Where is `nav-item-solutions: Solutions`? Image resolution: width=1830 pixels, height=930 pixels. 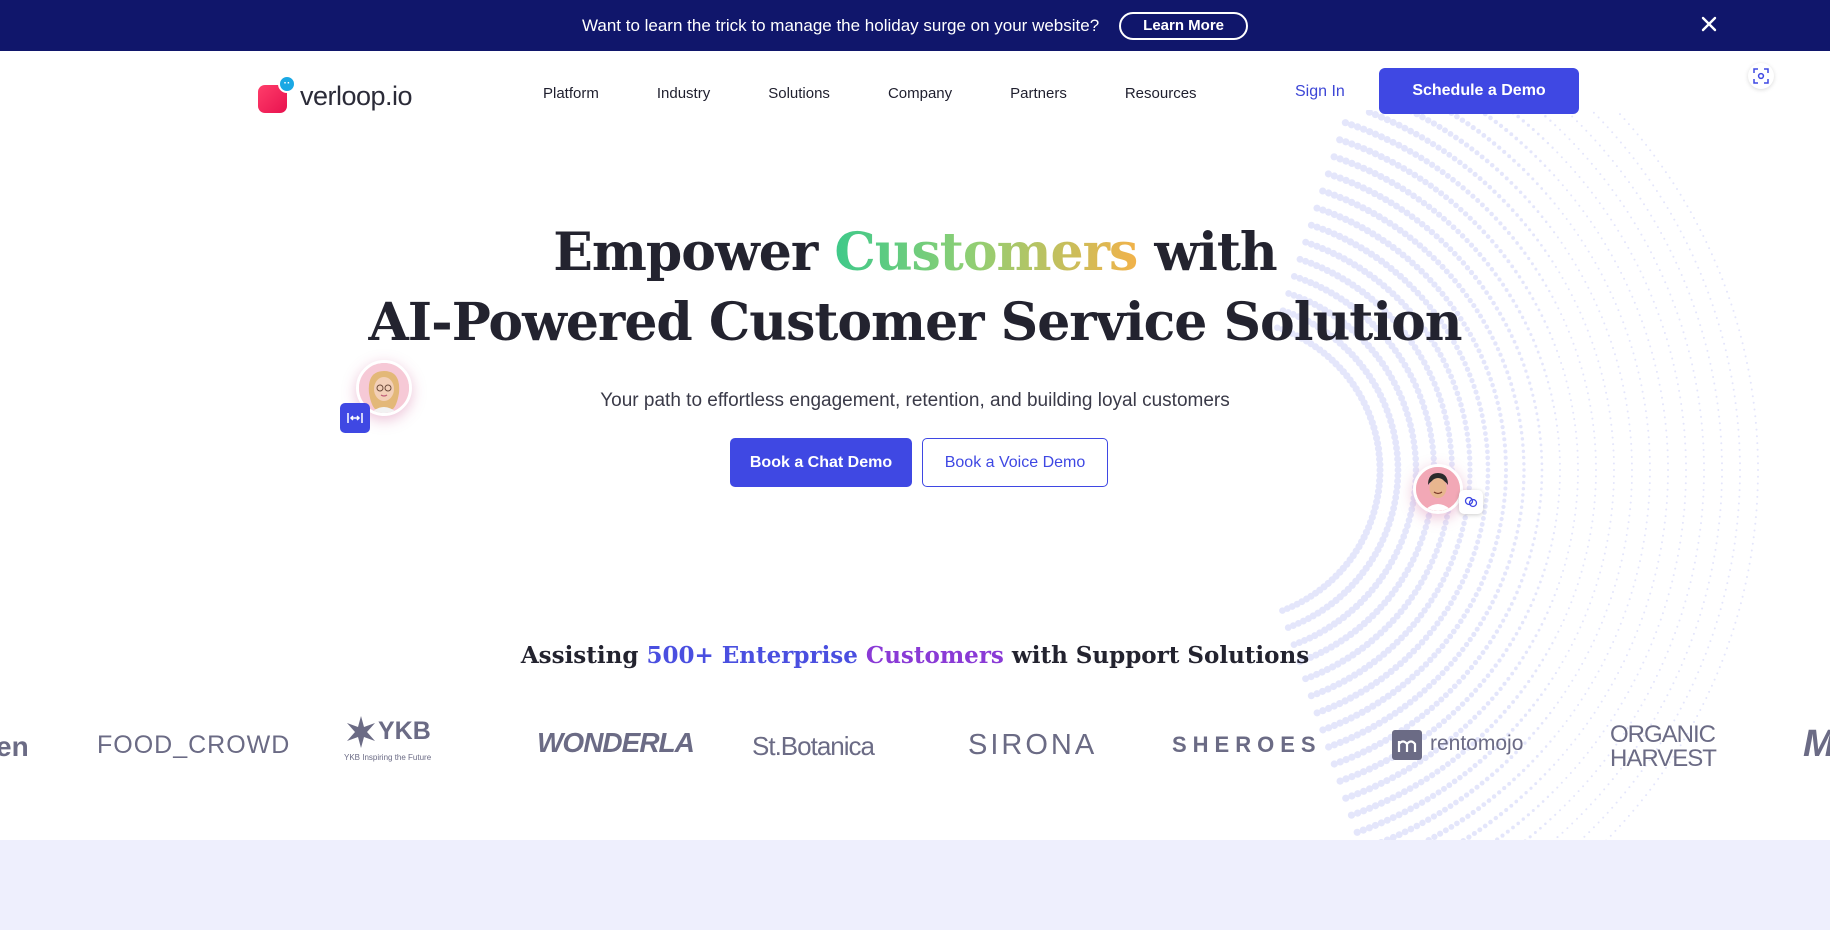 nav-item-solutions: Solutions is located at coordinates (799, 93).